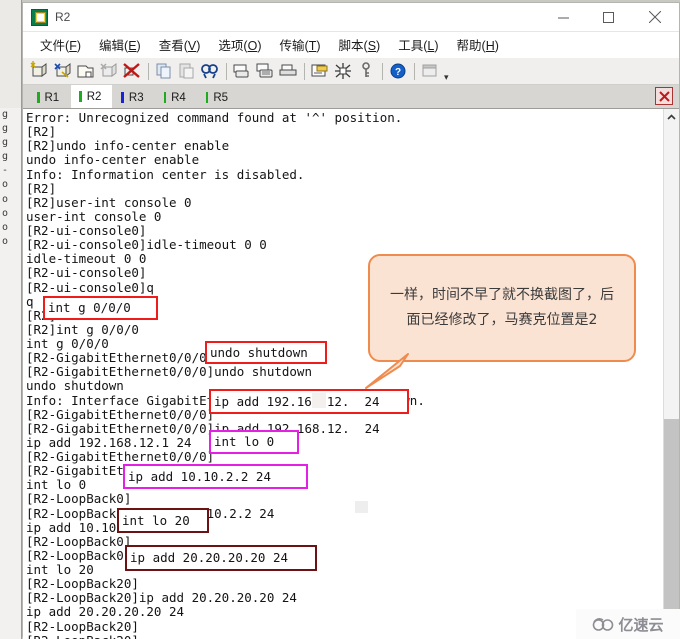  Describe the element at coordinates (603, 624) in the screenshot. I see `cloud-logo-icon` at that location.